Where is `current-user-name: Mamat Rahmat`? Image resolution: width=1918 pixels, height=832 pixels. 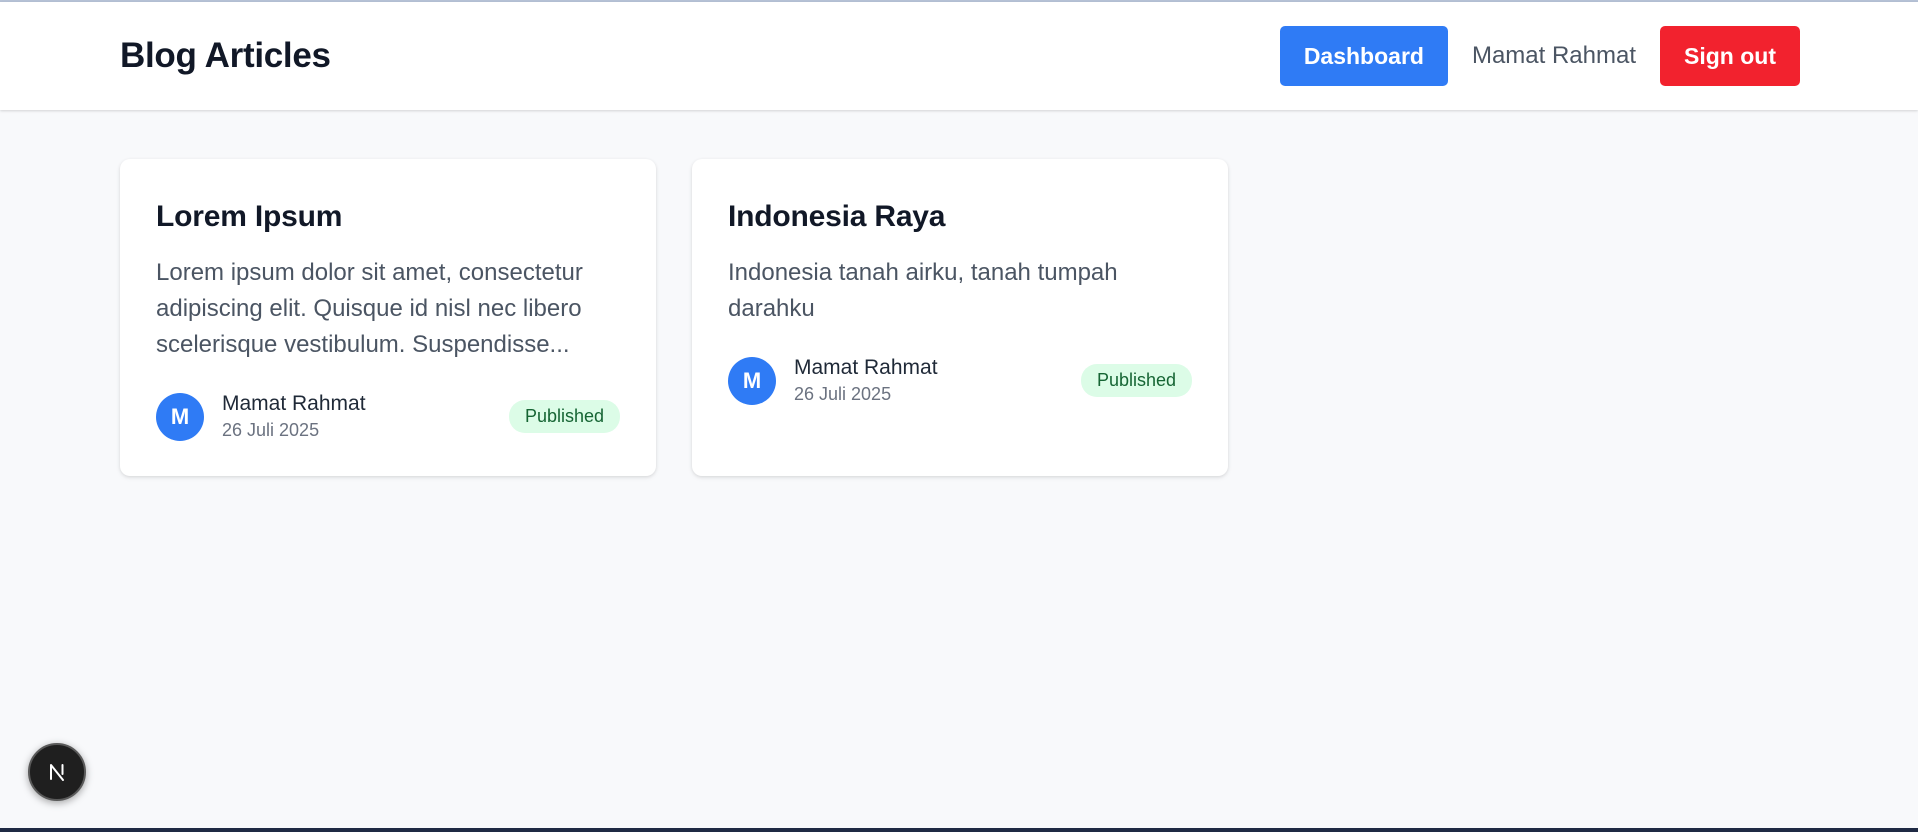 current-user-name: Mamat Rahmat is located at coordinates (1554, 55).